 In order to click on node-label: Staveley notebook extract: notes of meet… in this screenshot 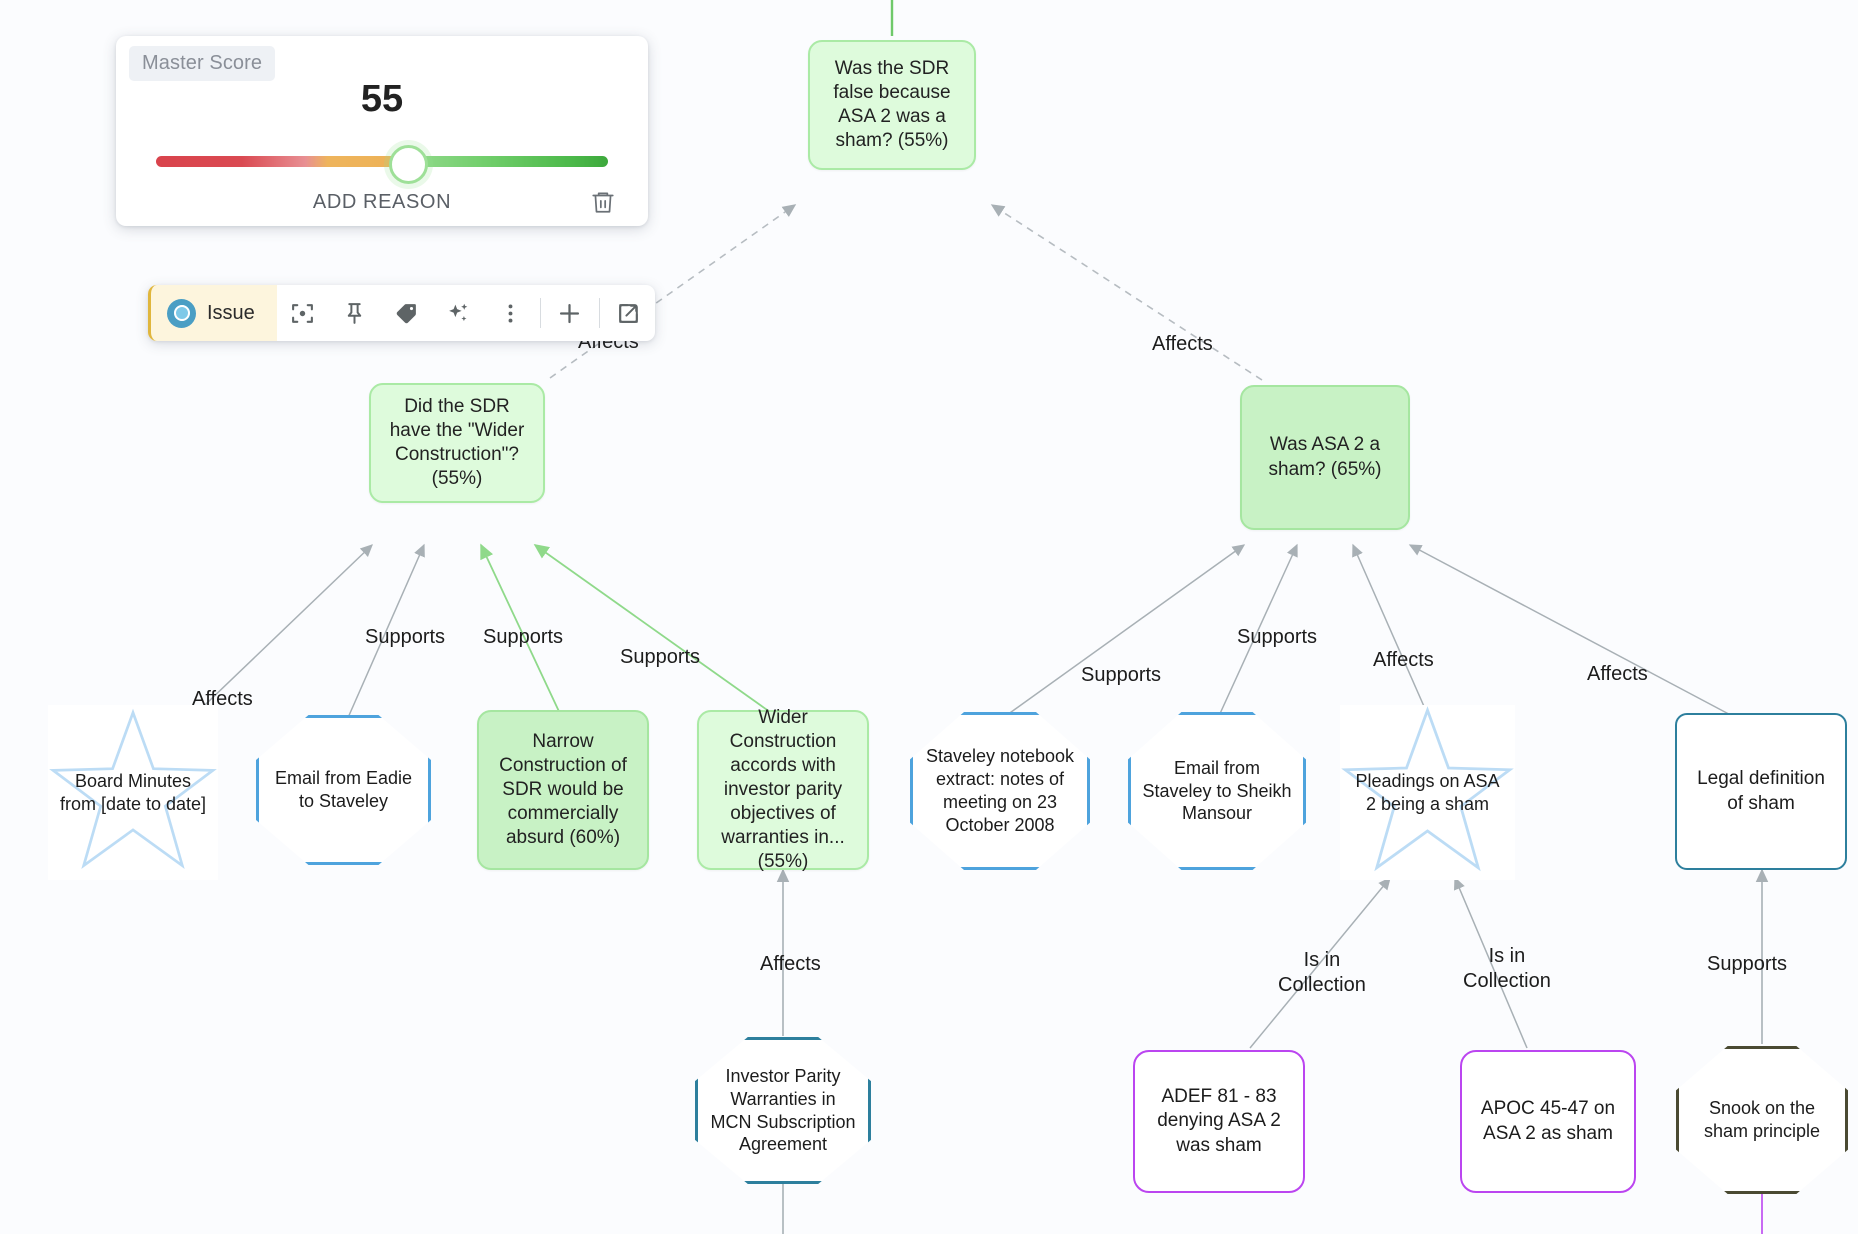, I will do `click(1000, 790)`.